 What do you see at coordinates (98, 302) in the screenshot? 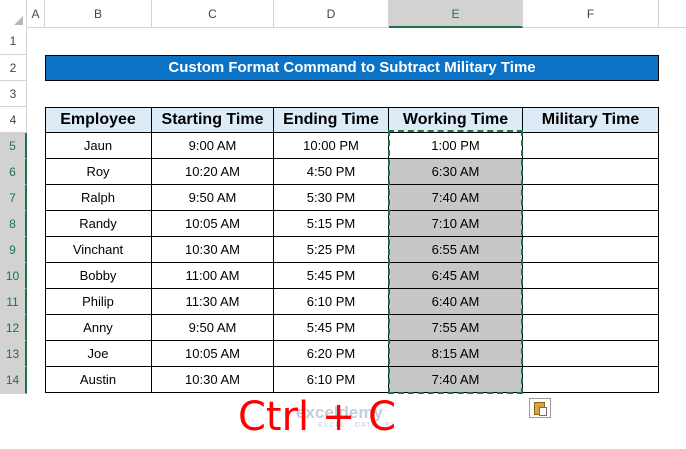
I see `cell-employee: Philip` at bounding box center [98, 302].